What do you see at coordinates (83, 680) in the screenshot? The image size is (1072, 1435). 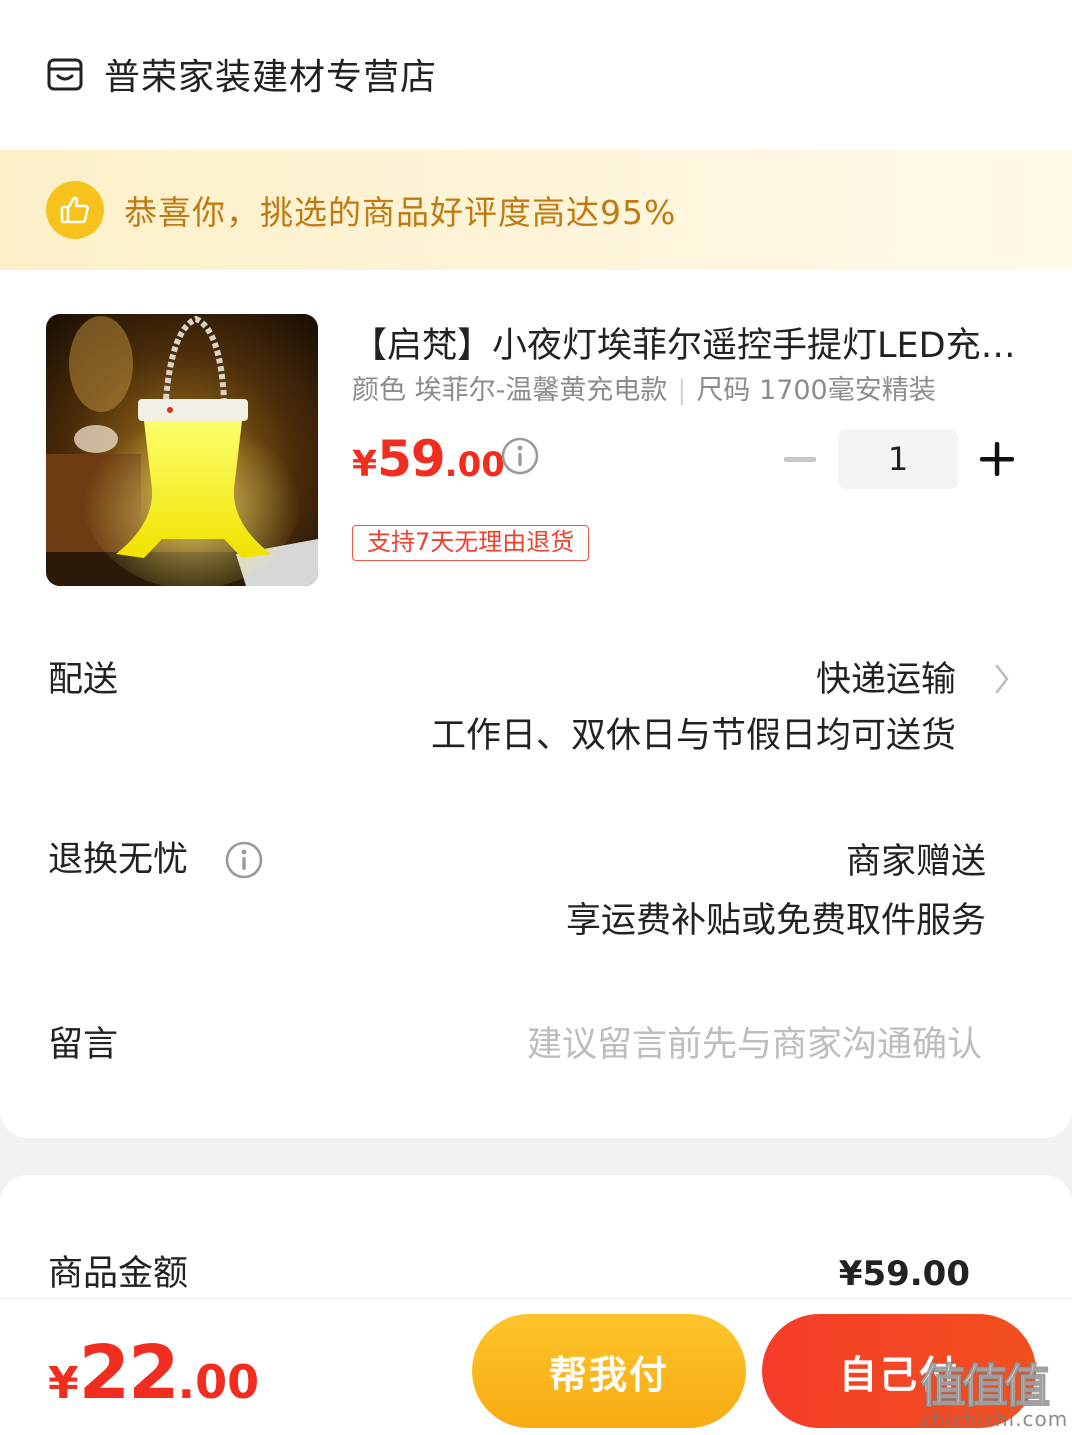 I see `delivery-label: 配送` at bounding box center [83, 680].